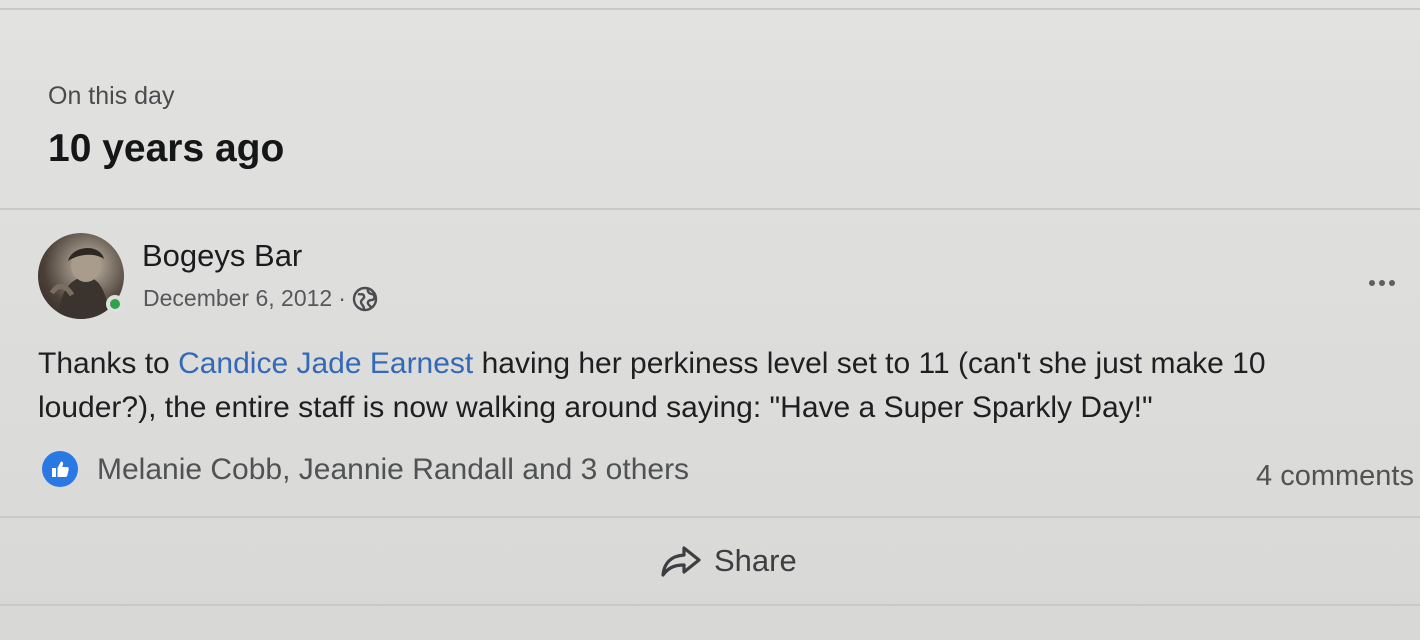  I want to click on mention-link: Candice Jade Earnest, so click(325, 363).